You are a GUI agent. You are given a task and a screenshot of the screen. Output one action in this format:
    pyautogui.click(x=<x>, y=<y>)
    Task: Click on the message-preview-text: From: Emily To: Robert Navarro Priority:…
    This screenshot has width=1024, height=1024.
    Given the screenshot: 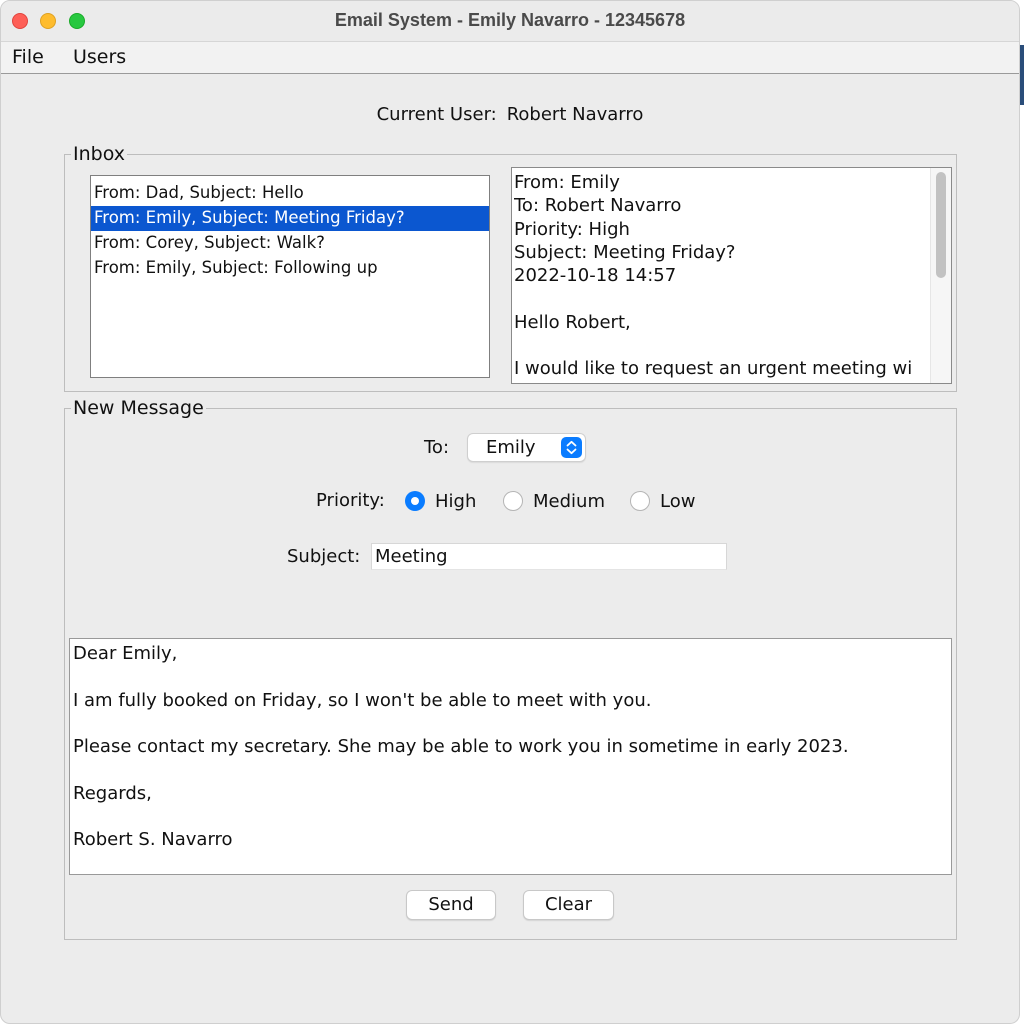 What is the action you would take?
    pyautogui.click(x=713, y=276)
    